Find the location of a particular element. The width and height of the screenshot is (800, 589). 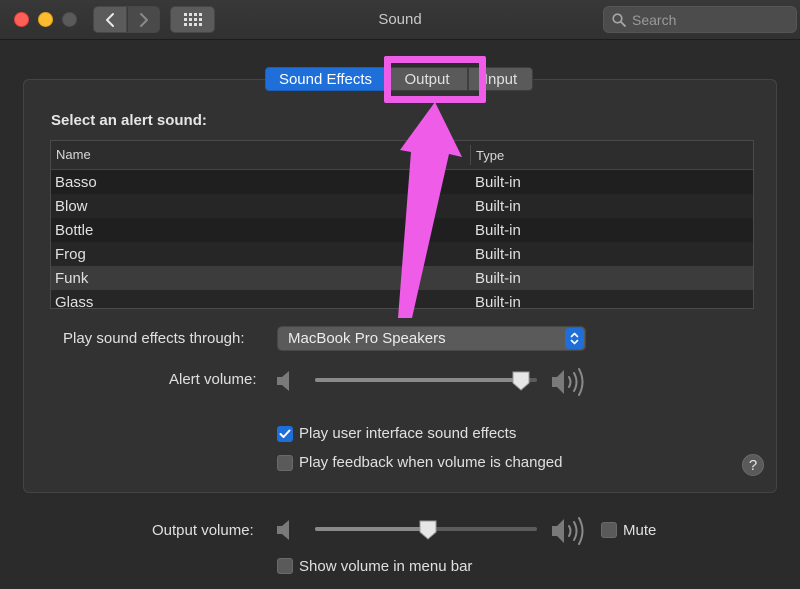

popup-stepper is located at coordinates (574, 338).